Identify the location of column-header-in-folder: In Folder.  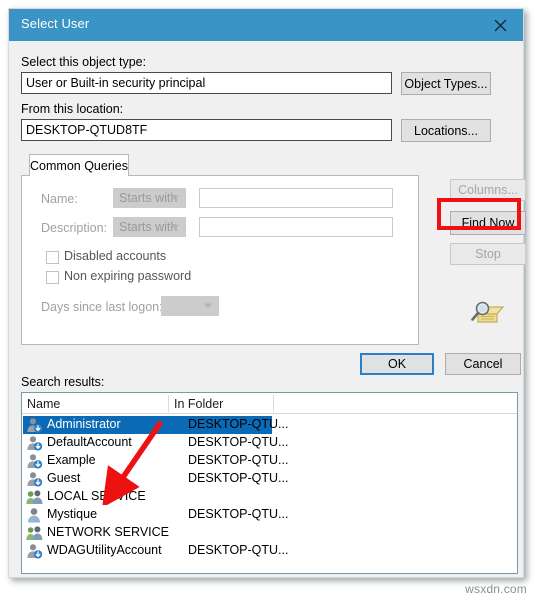
(221, 403).